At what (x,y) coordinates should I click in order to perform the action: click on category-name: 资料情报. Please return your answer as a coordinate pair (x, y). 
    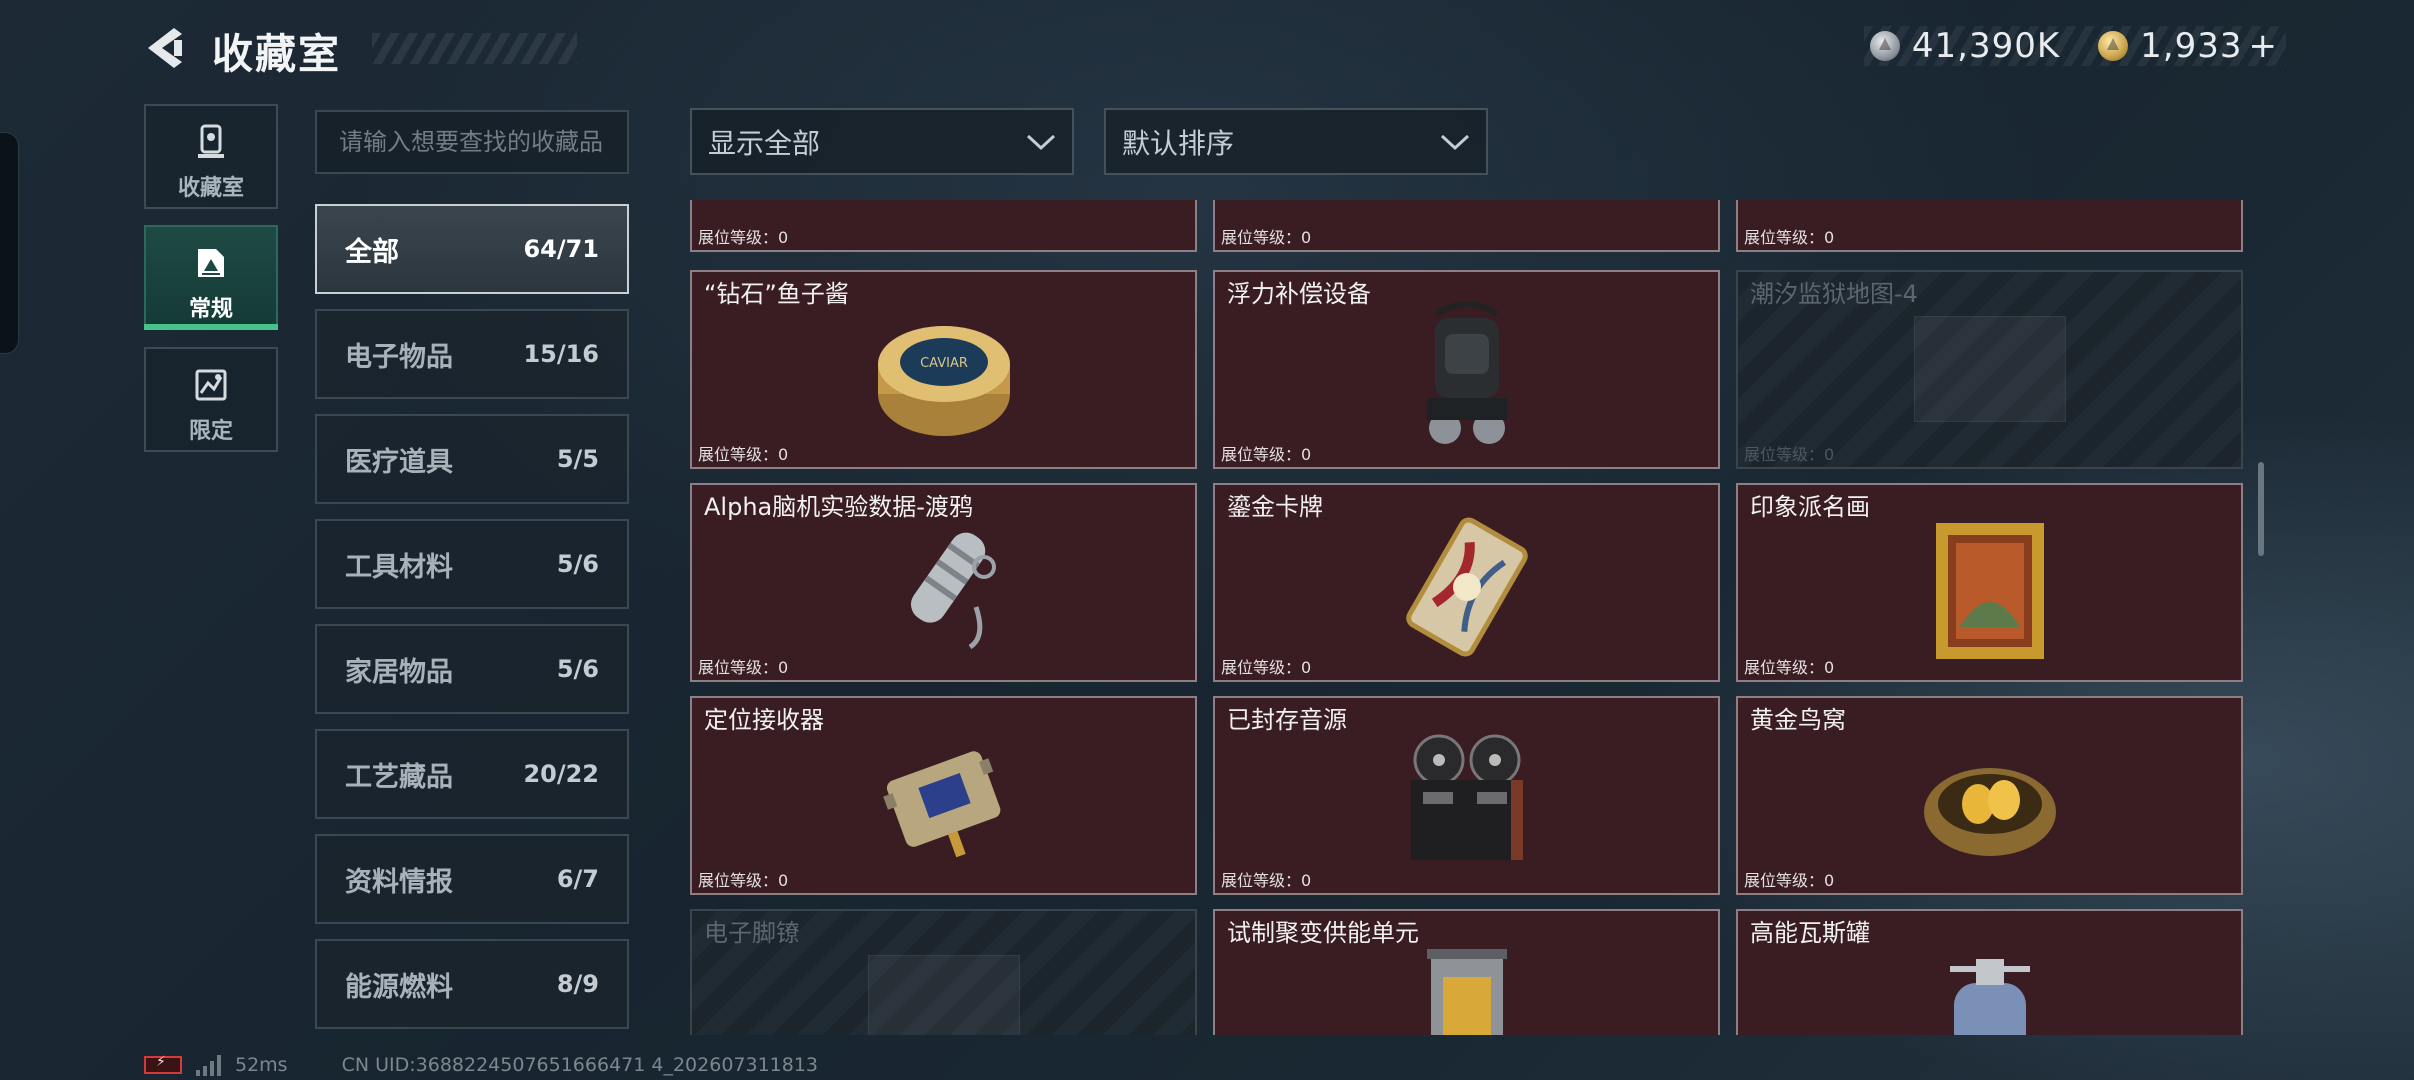
    Looking at the image, I should click on (399, 882).